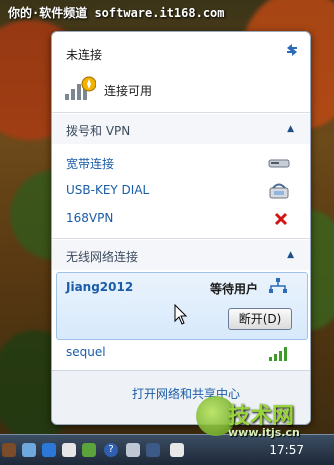  Describe the element at coordinates (279, 353) in the screenshot. I see `signal-strength-icon` at that location.